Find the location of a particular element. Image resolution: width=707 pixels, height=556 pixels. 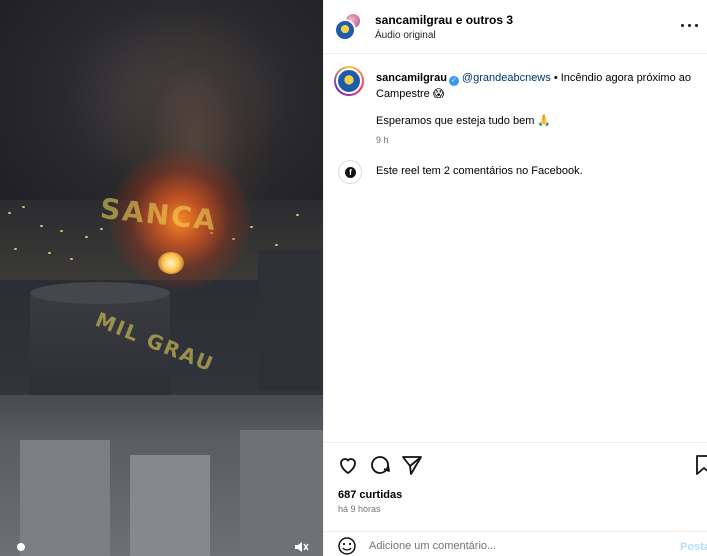

bookmark-icon is located at coordinates (699, 465).